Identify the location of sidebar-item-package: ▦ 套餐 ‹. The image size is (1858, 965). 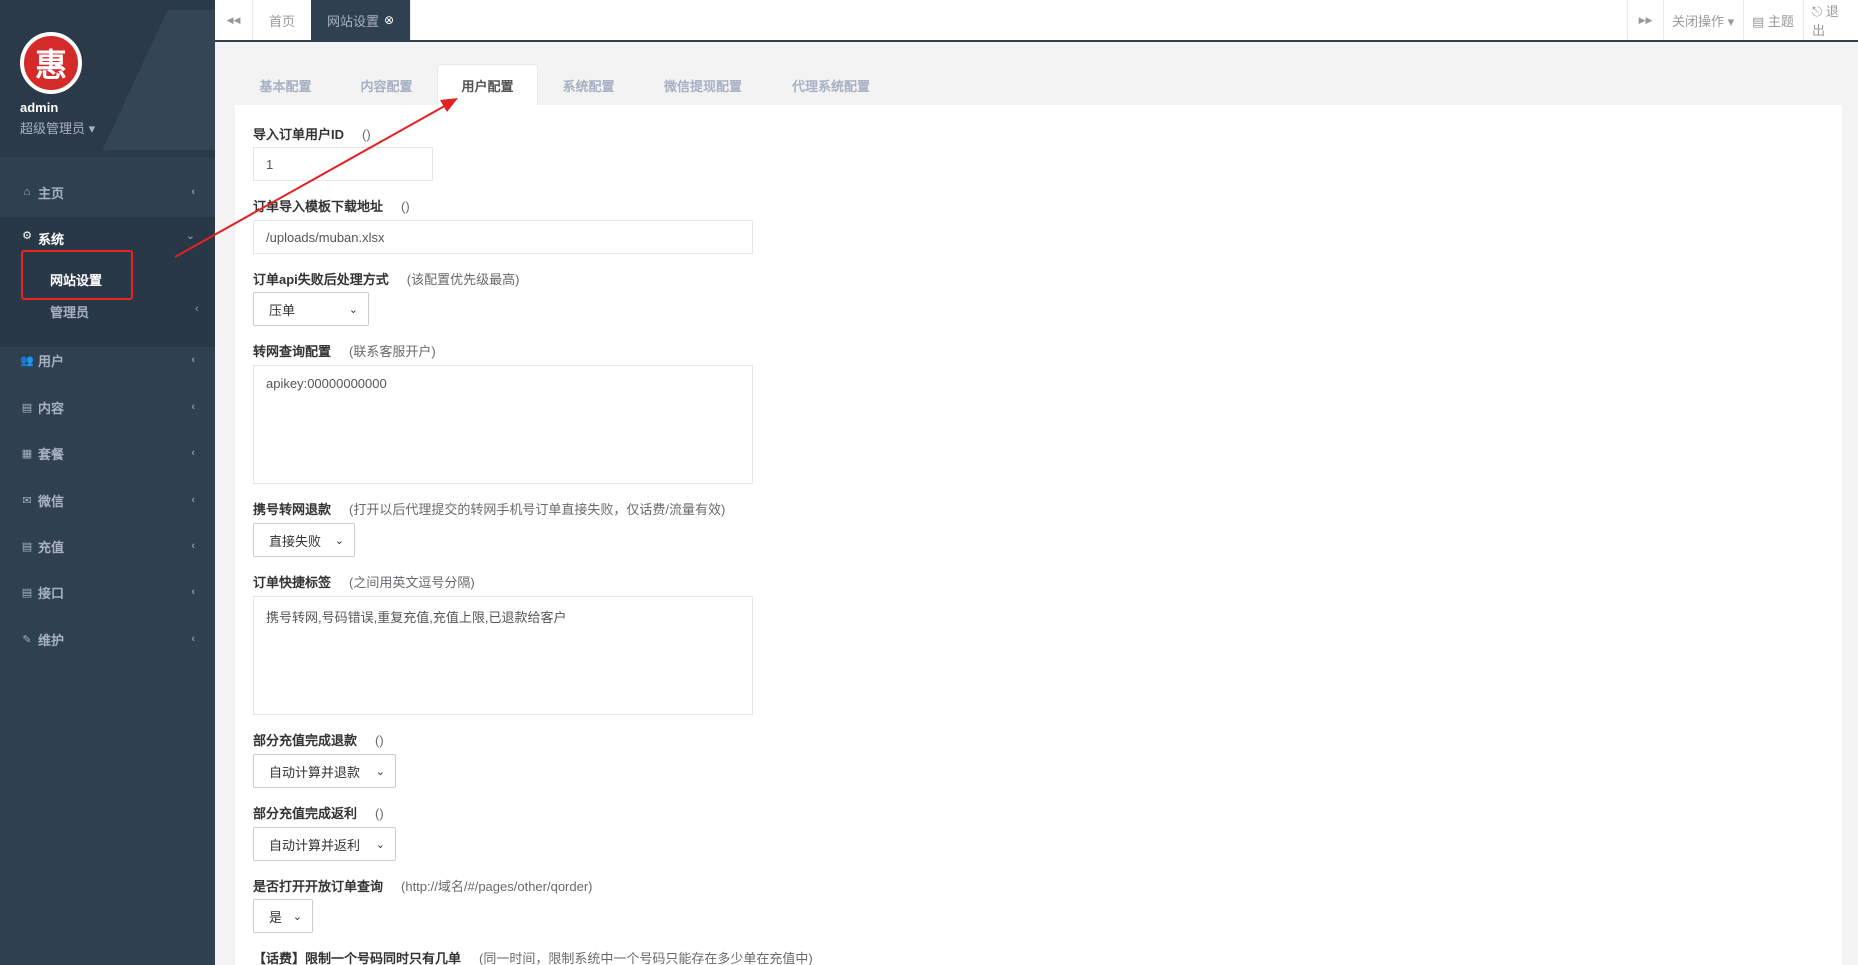
(107, 453).